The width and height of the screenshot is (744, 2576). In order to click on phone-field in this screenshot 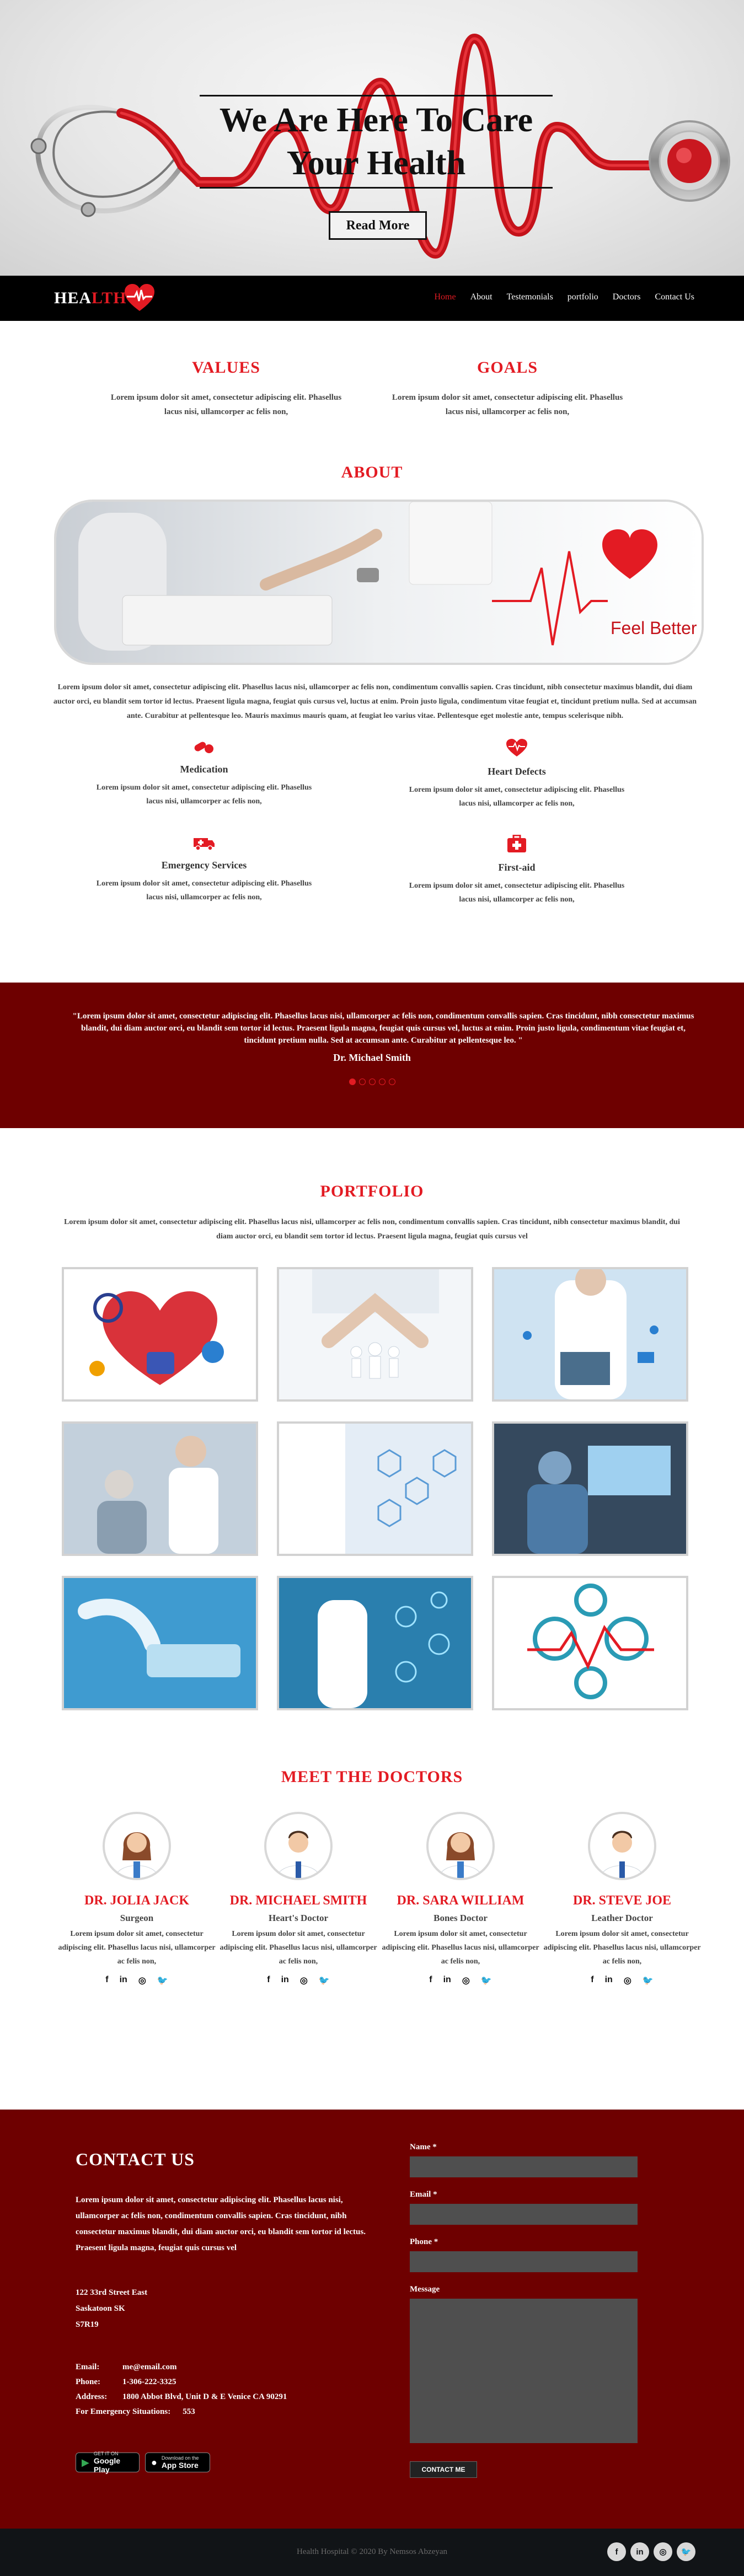, I will do `click(524, 2261)`.